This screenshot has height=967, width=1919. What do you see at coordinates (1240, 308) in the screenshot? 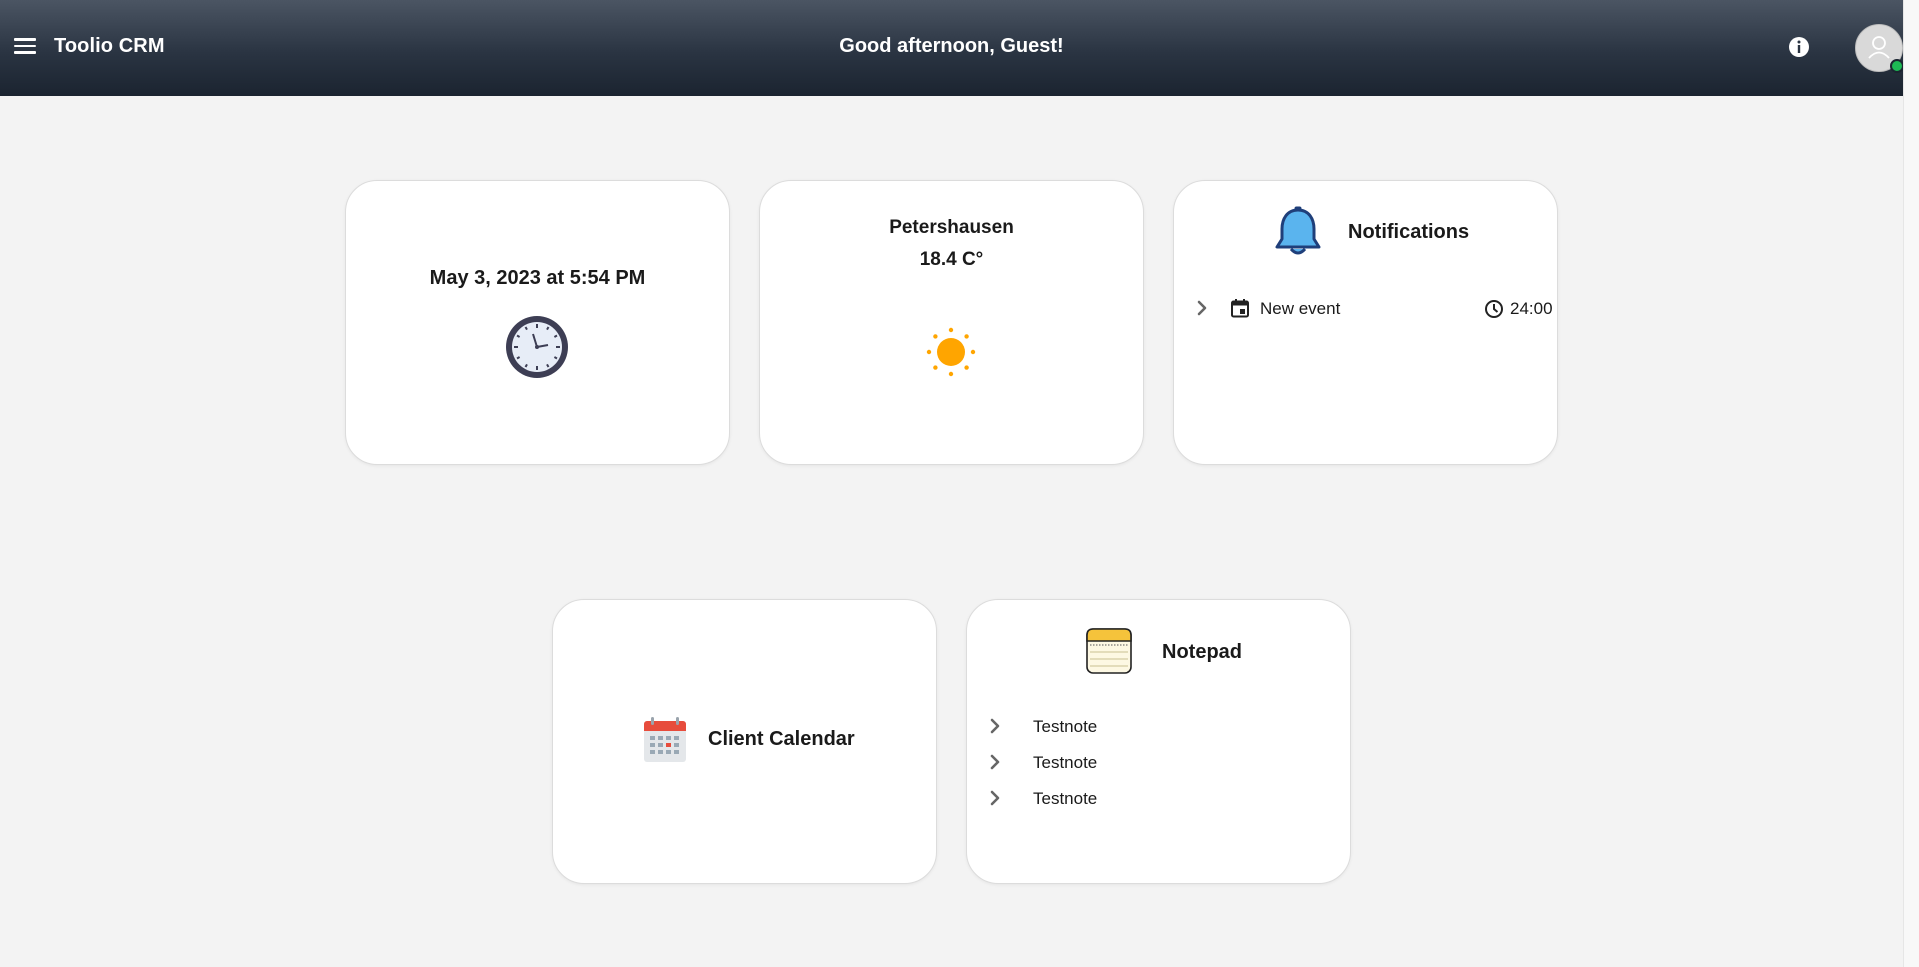
I see `calendar-event-icon` at bounding box center [1240, 308].